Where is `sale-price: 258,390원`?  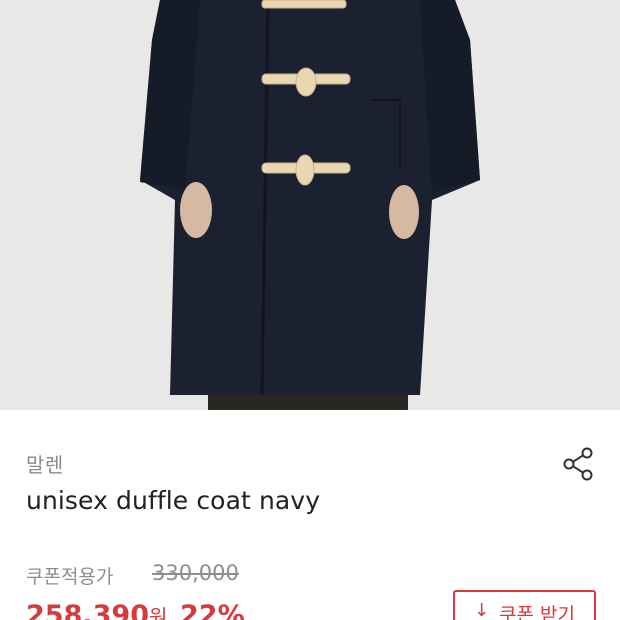
sale-price: 258,390원 is located at coordinates (96, 610).